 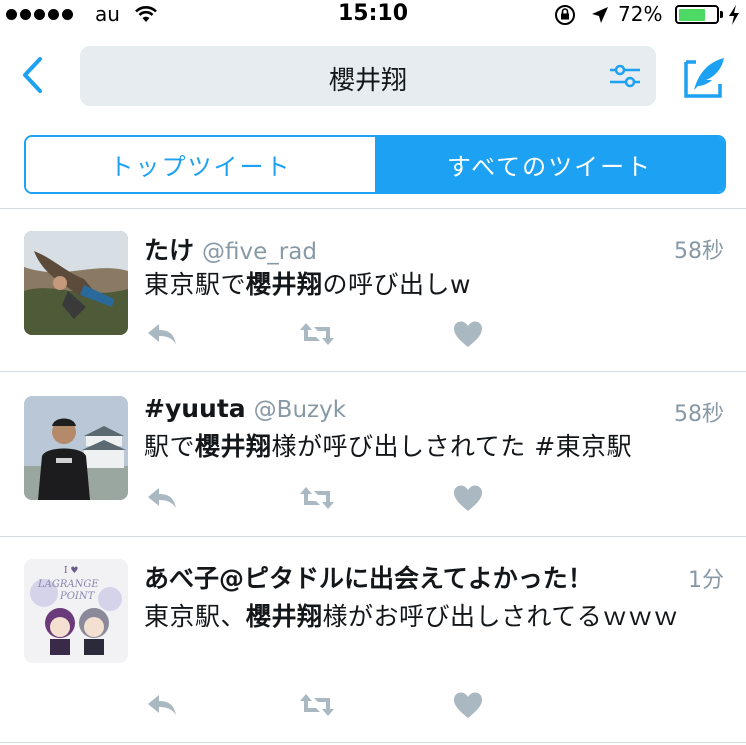 I want to click on svg-text: I ♥, so click(x=71, y=571).